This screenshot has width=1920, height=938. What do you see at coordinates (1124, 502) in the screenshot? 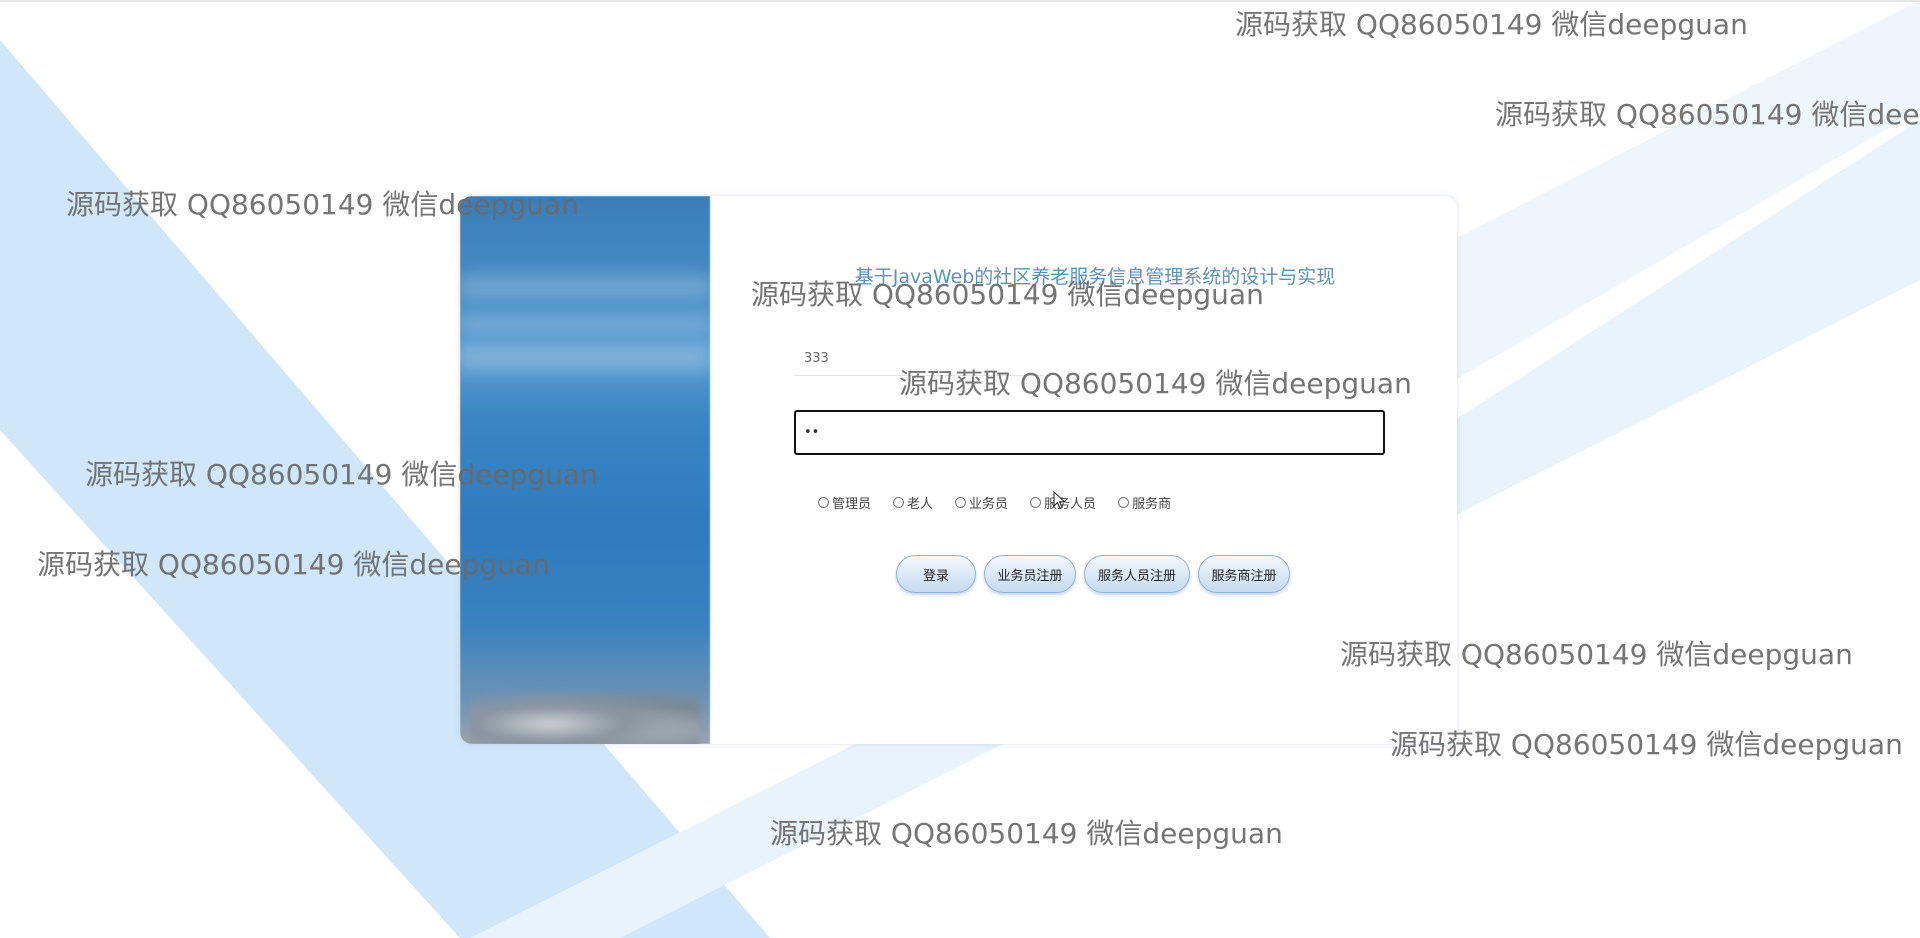
I see `radio-provider` at bounding box center [1124, 502].